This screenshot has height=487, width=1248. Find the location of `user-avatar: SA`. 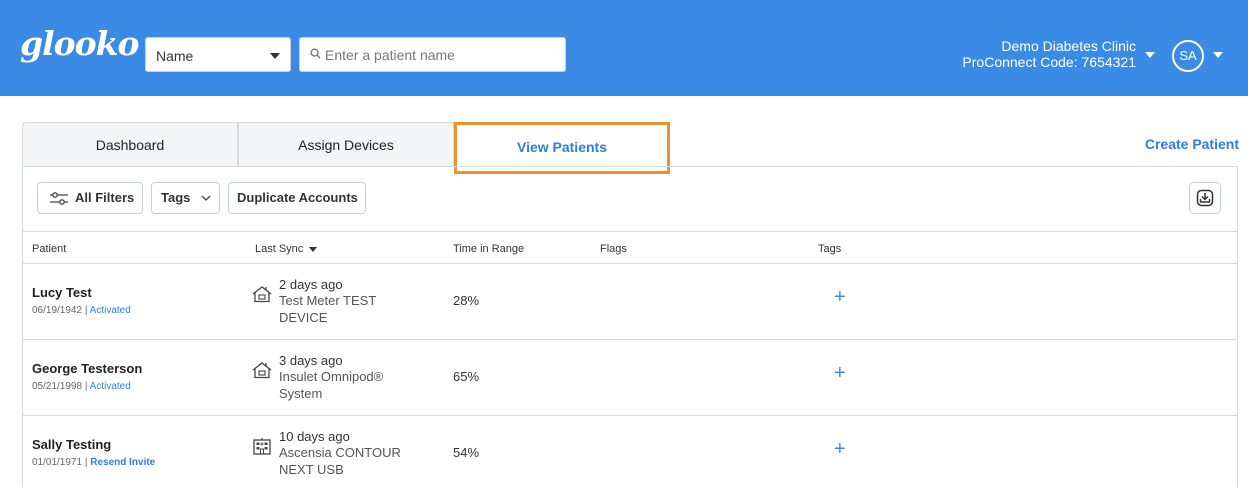

user-avatar: SA is located at coordinates (1188, 56).